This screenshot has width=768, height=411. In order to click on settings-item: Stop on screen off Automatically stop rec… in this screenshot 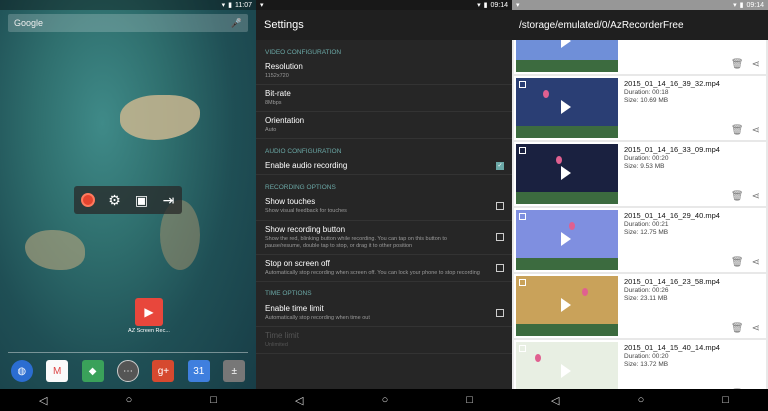, I will do `click(384, 268)`.